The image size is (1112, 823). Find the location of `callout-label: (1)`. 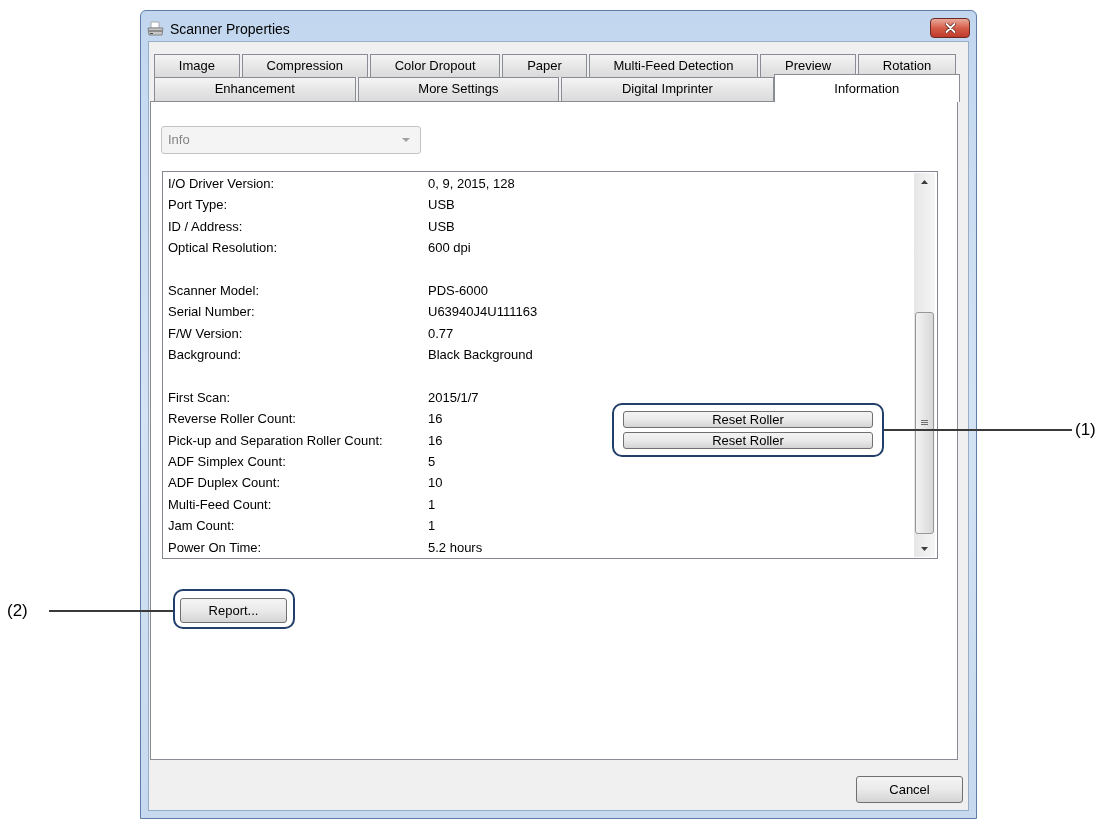

callout-label: (1) is located at coordinates (1085, 429).